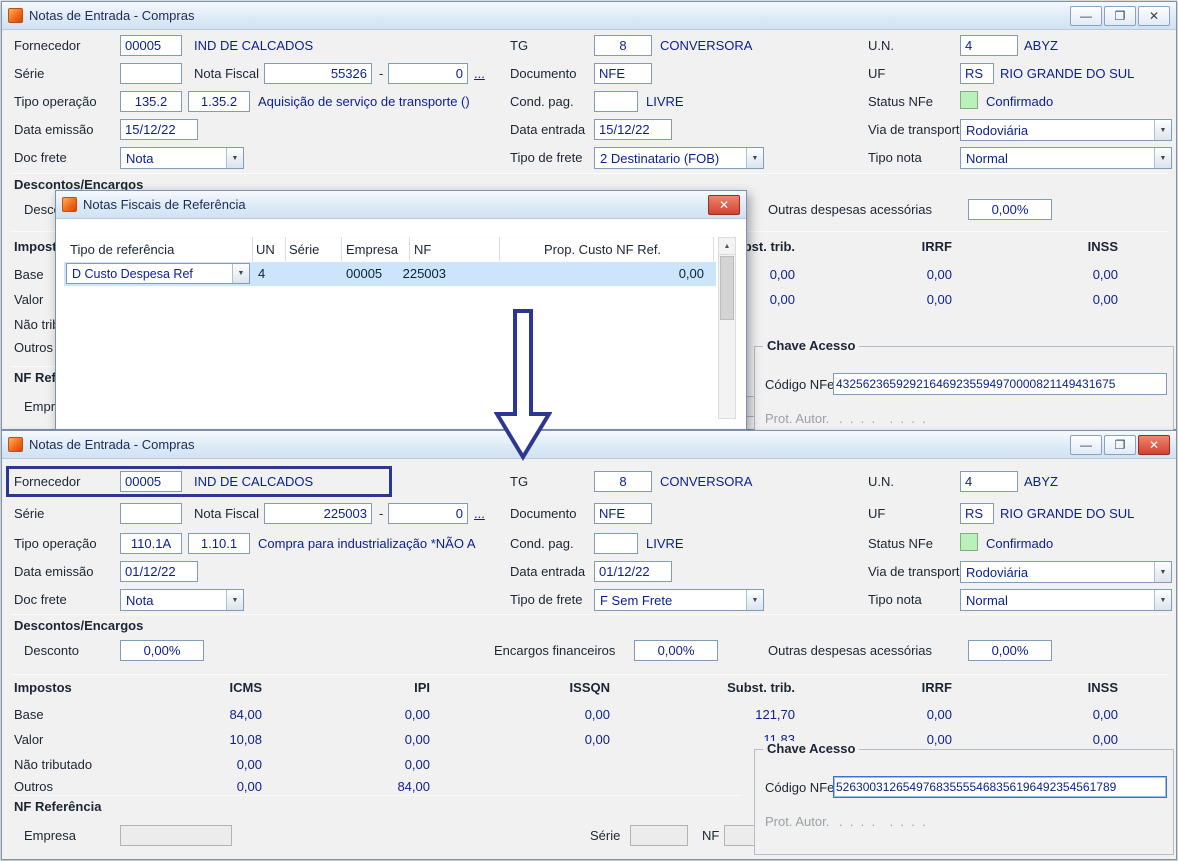 The image size is (1178, 861). What do you see at coordinates (1020, 101) in the screenshot?
I see `status-nfe-value: Confirmado` at bounding box center [1020, 101].